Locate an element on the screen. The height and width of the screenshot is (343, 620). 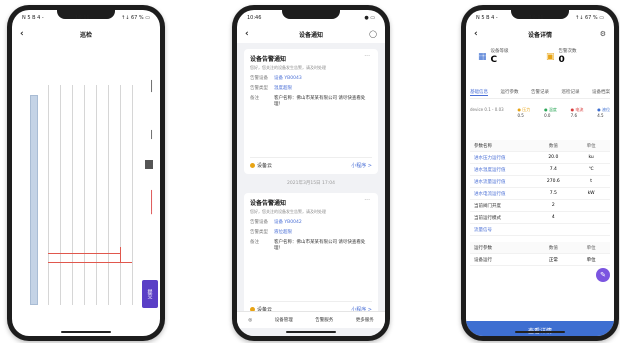
device-icon: ▦ is located at coordinates (482, 57).